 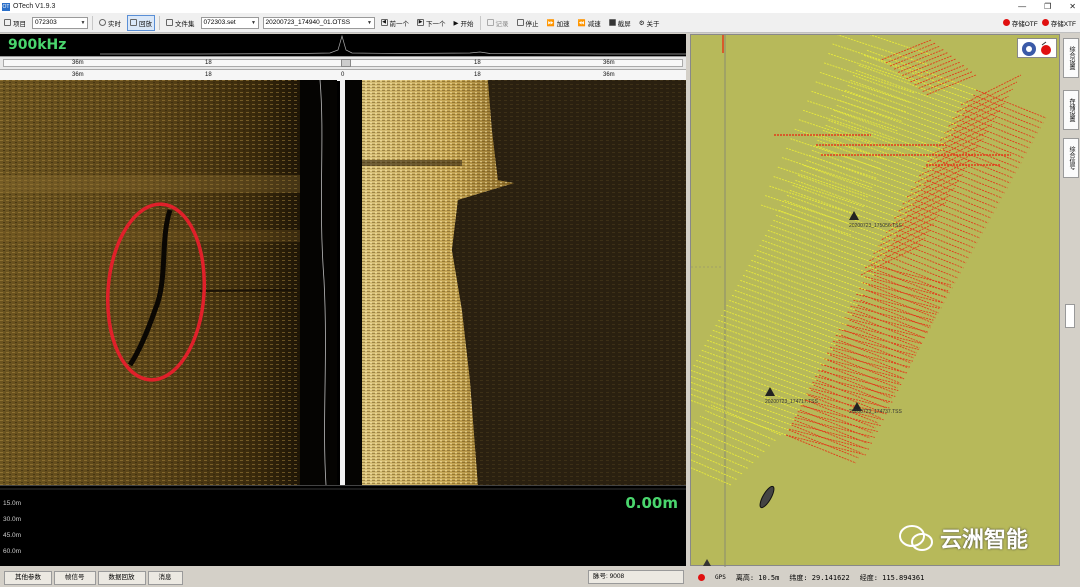 I want to click on depth-tick: 45.0m, so click(x=12, y=535).